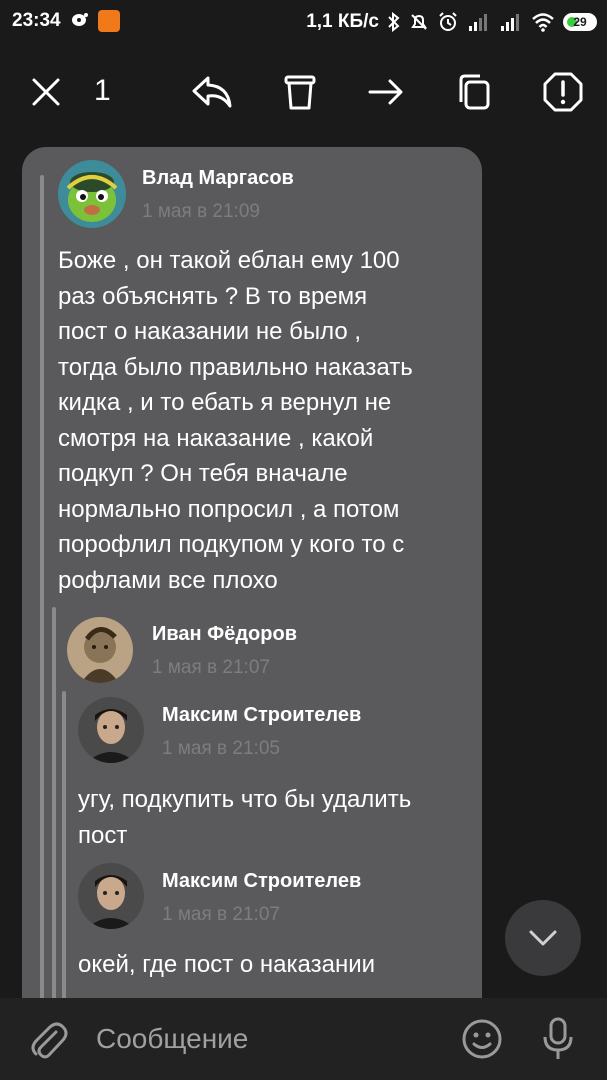 The width and height of the screenshot is (607, 1080). I want to click on quote3-text: окей, где пост о наказании, so click(227, 964).